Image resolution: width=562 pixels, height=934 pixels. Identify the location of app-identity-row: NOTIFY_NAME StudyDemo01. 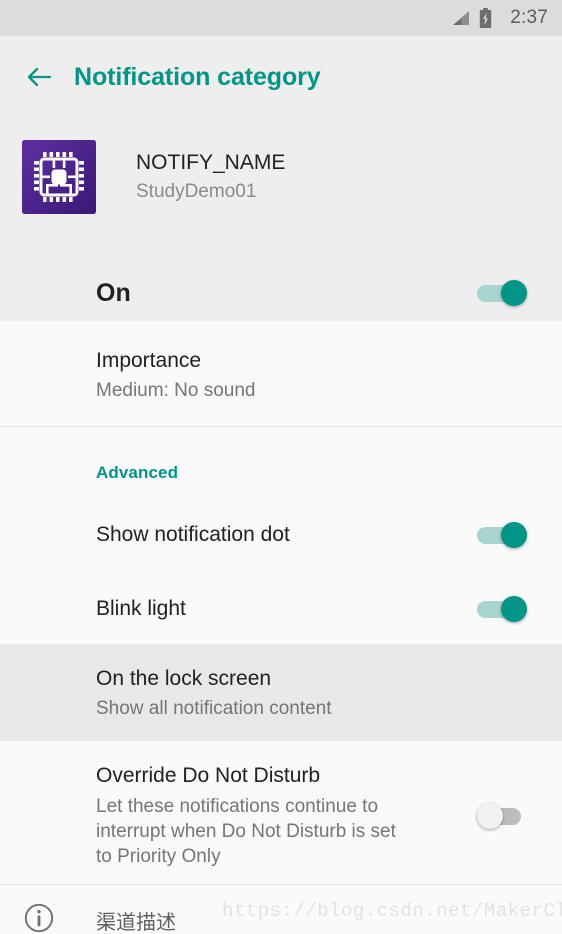
(281, 177).